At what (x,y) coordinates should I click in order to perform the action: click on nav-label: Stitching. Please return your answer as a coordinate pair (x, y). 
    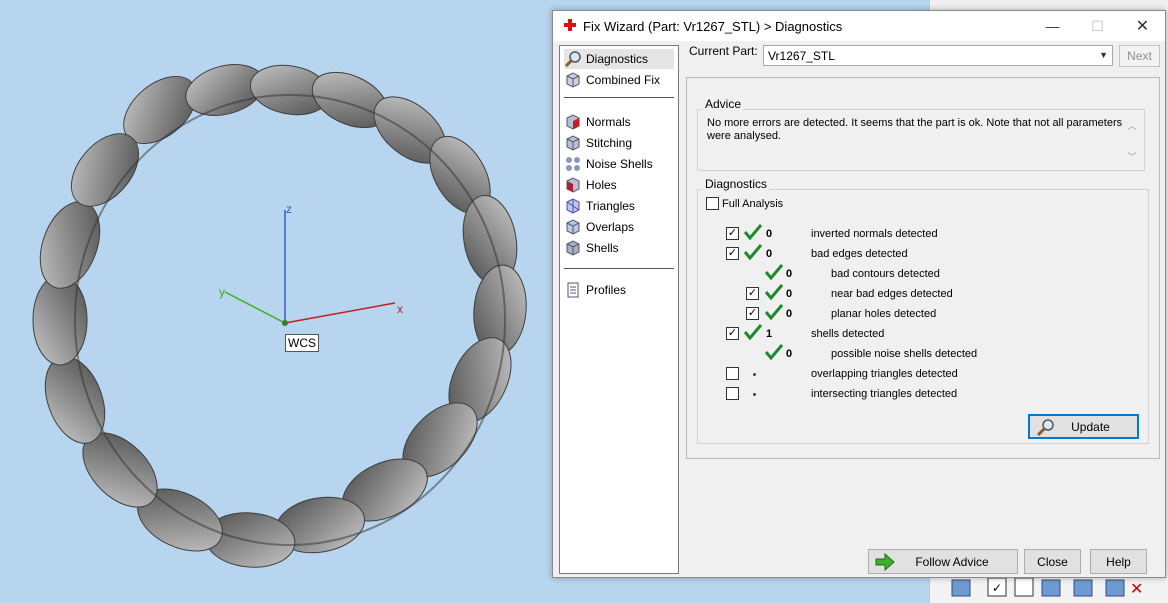
    Looking at the image, I should click on (609, 143).